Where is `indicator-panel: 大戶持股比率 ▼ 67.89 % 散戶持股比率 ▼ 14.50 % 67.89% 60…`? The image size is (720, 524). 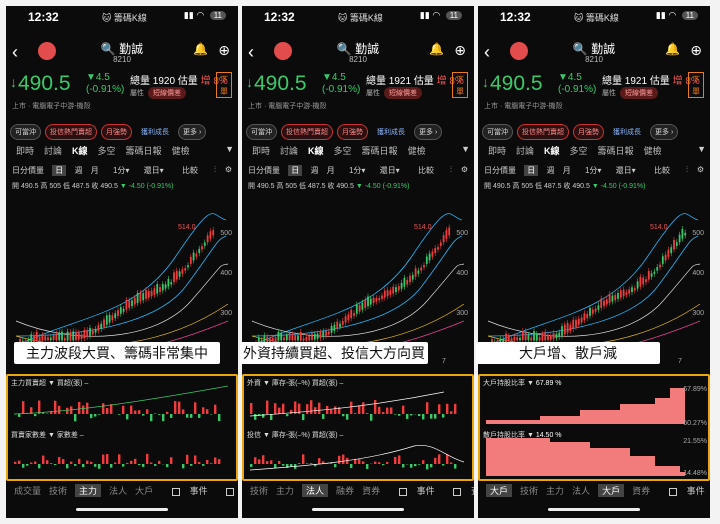
indicator-panel: 大戶持股比率 ▼ 67.89 % 散戶持股比率 ▼ 14.50 % 67.89% 60… is located at coordinates (594, 427).